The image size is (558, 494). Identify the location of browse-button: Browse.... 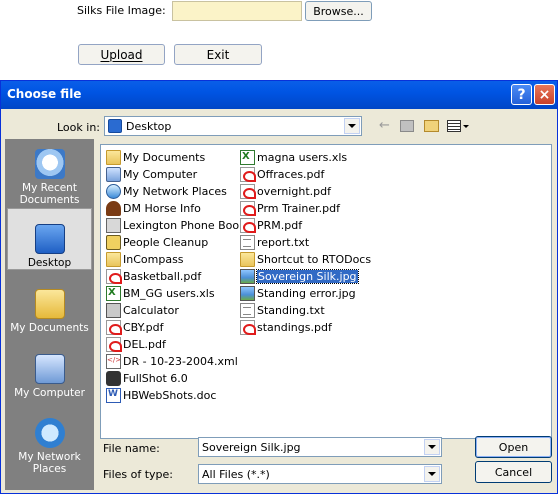
(338, 11).